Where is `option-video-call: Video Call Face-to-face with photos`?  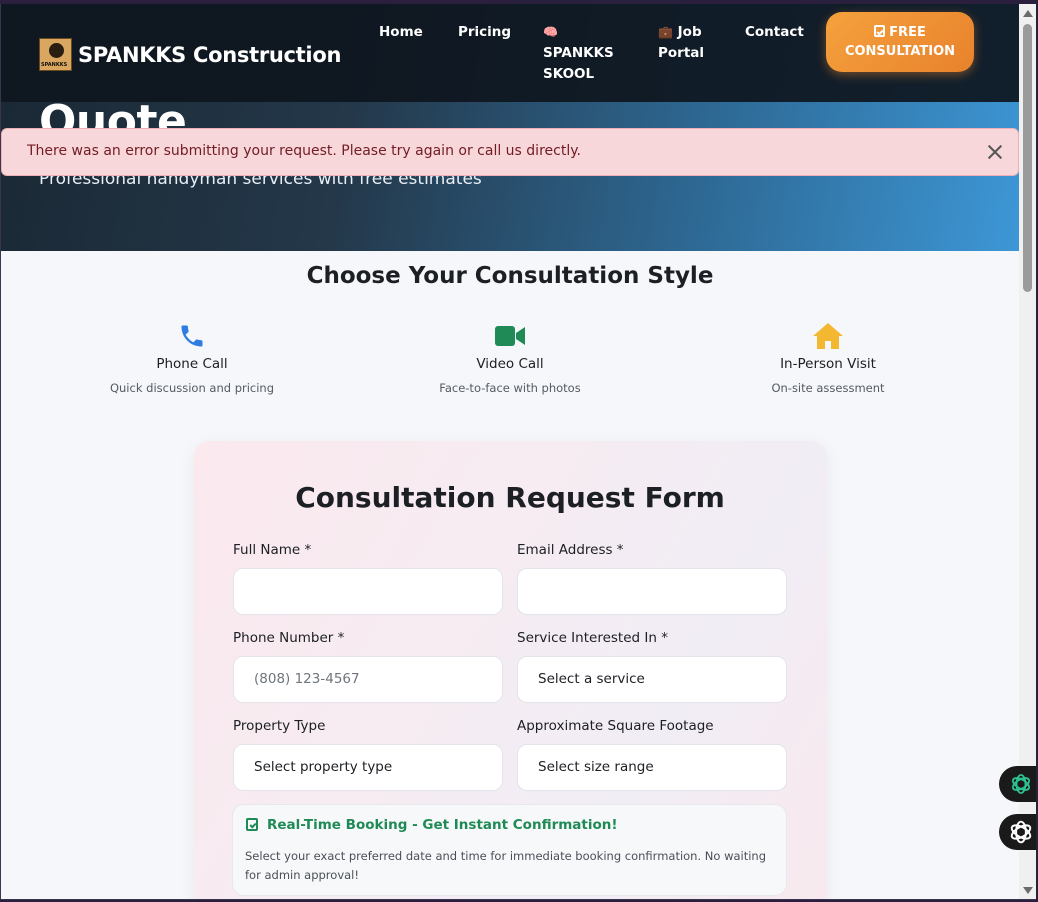
option-video-call: Video Call Face-to-face with photos is located at coordinates (510, 358).